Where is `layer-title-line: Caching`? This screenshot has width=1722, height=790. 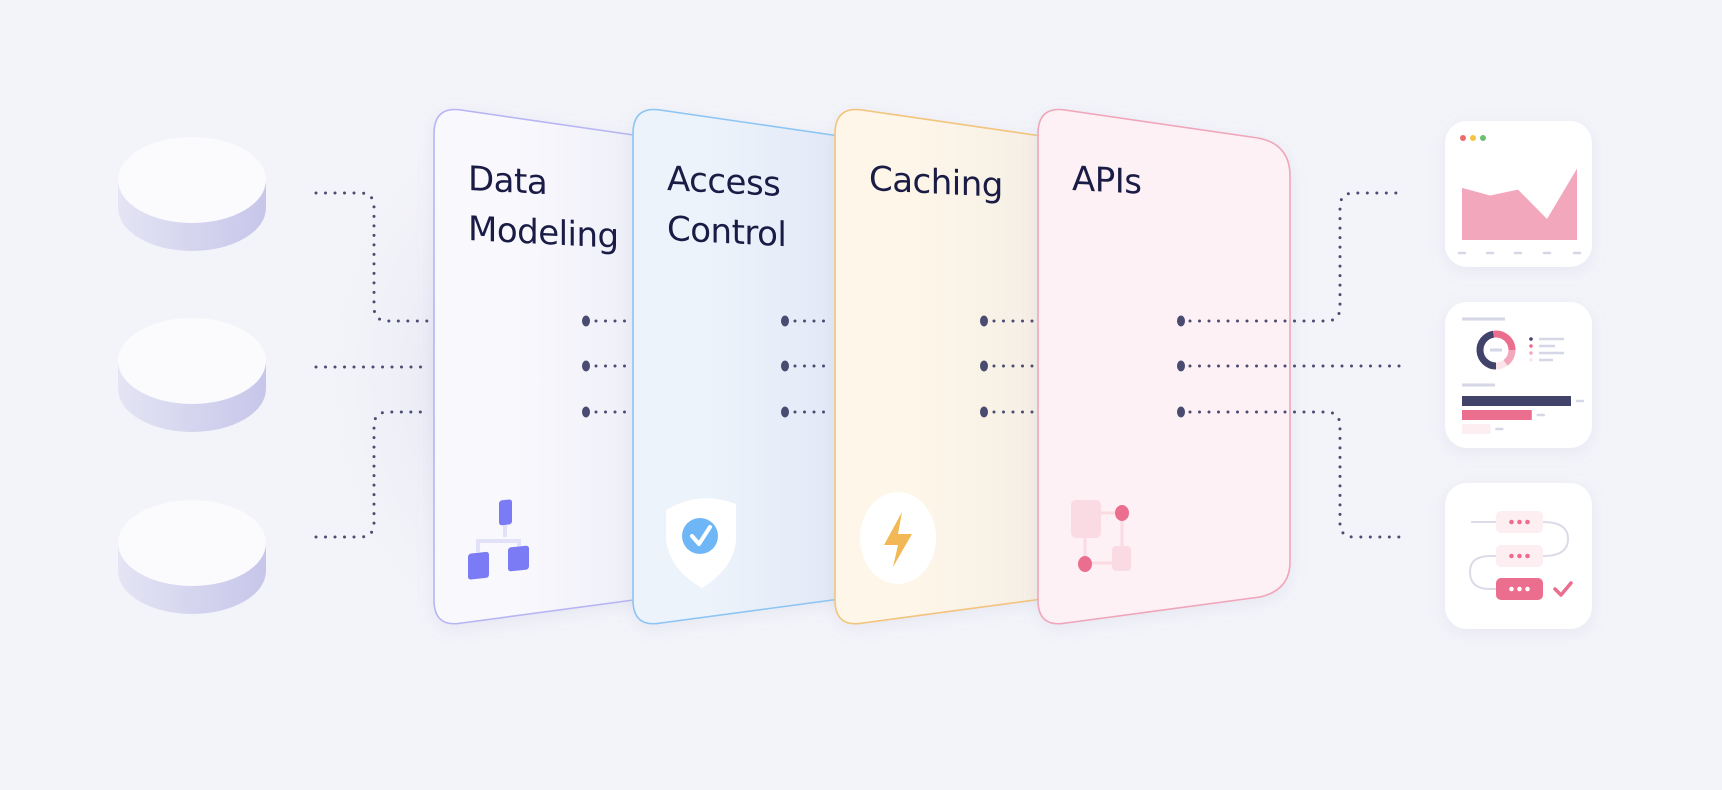 layer-title-line: Caching is located at coordinates (936, 182).